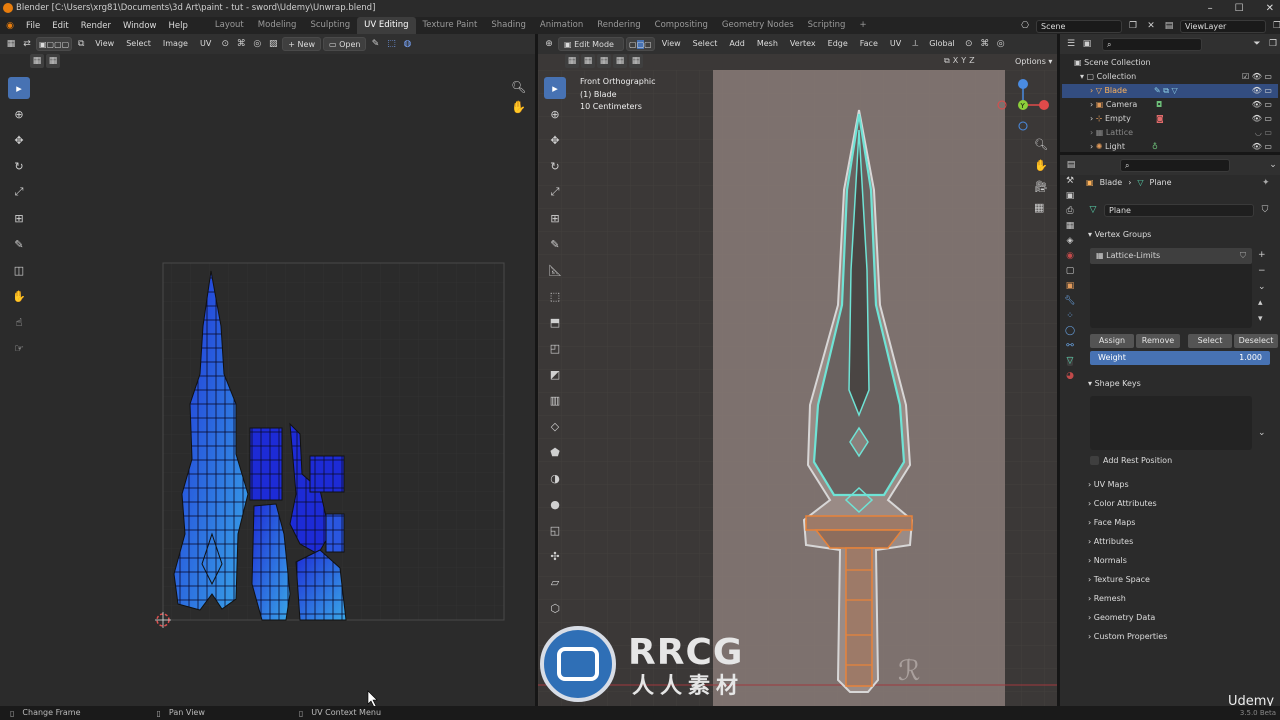 This screenshot has width=1280, height=720. What do you see at coordinates (1262, 271) in the screenshot?
I see `remove-vertex-group-icon: −` at bounding box center [1262, 271].